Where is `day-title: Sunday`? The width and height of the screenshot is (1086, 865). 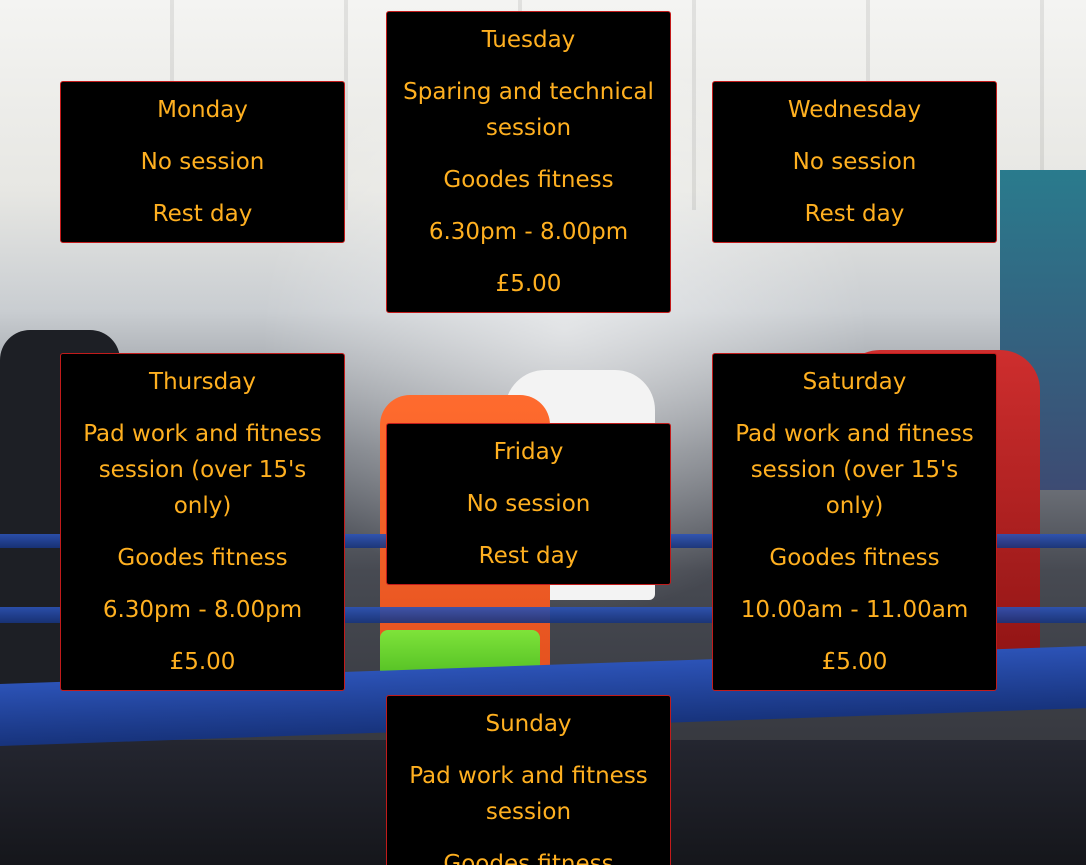
day-title: Sunday is located at coordinates (528, 724).